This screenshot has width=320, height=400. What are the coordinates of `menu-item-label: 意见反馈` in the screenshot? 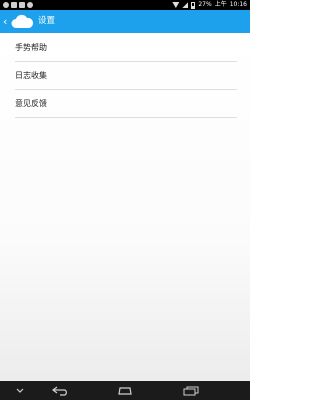 It's located at (31, 103).